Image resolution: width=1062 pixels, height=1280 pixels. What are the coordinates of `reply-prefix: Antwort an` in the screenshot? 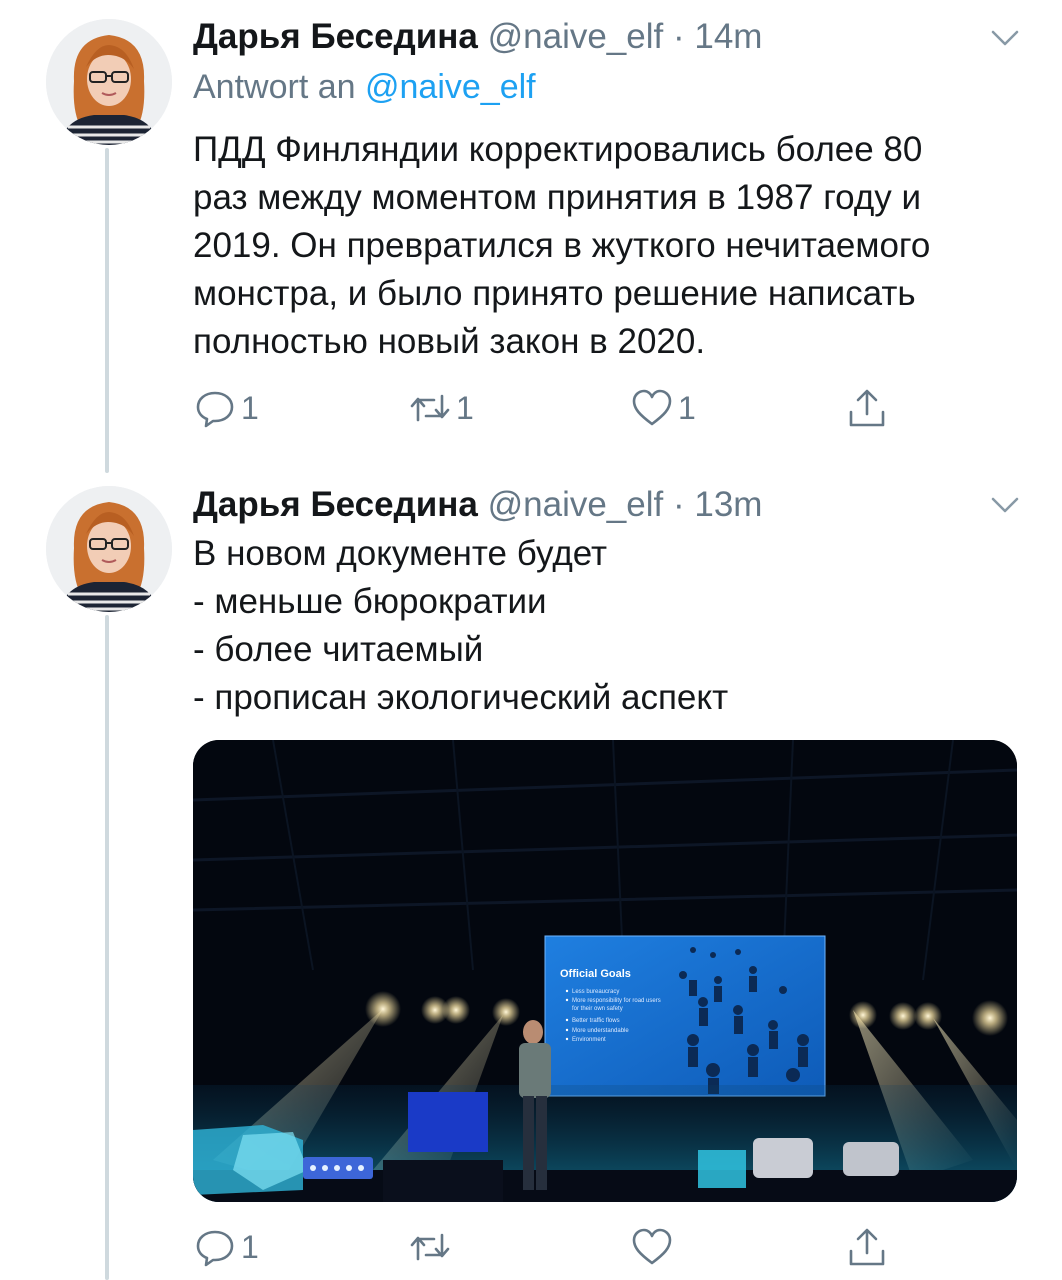 It's located at (274, 87).